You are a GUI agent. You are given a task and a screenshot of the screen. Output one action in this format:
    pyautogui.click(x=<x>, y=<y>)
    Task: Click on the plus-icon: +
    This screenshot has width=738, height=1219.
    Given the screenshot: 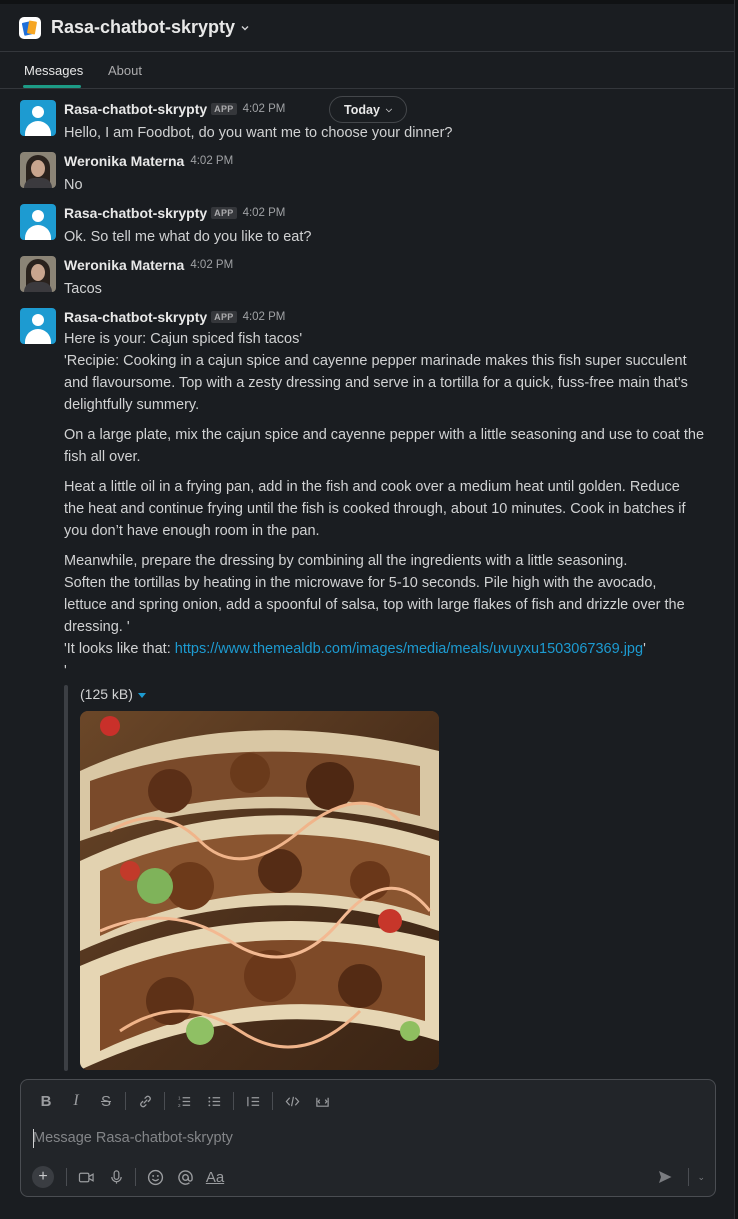 What is the action you would take?
    pyautogui.click(x=43, y=1177)
    